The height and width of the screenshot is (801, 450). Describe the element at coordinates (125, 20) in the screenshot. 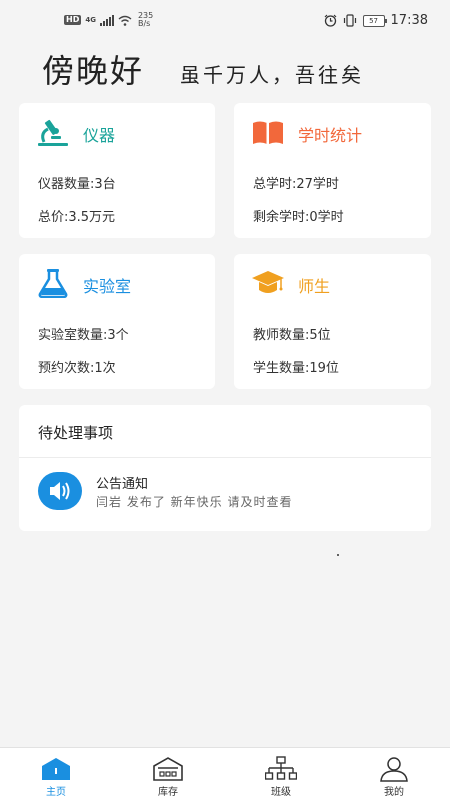

I see `wifi-icon` at that location.